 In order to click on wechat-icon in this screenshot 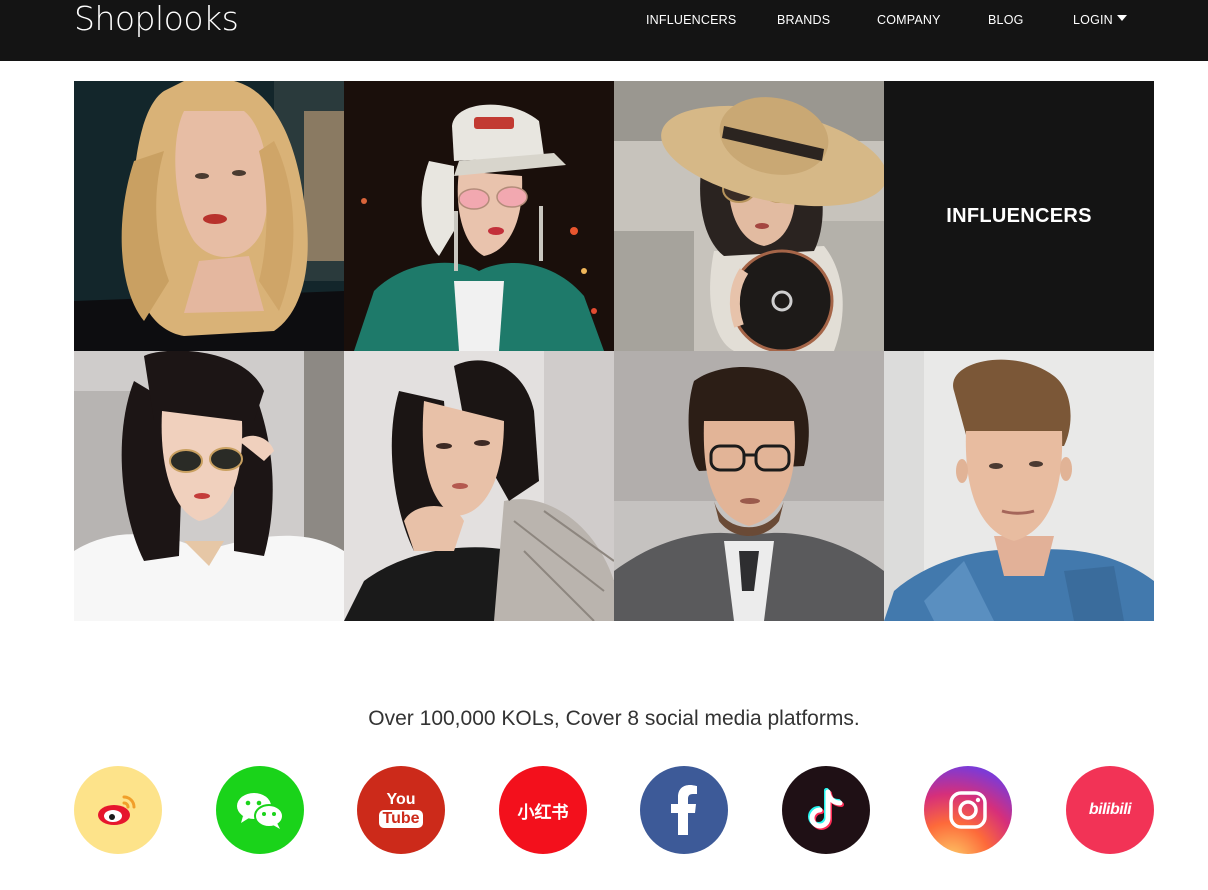, I will do `click(260, 811)`.